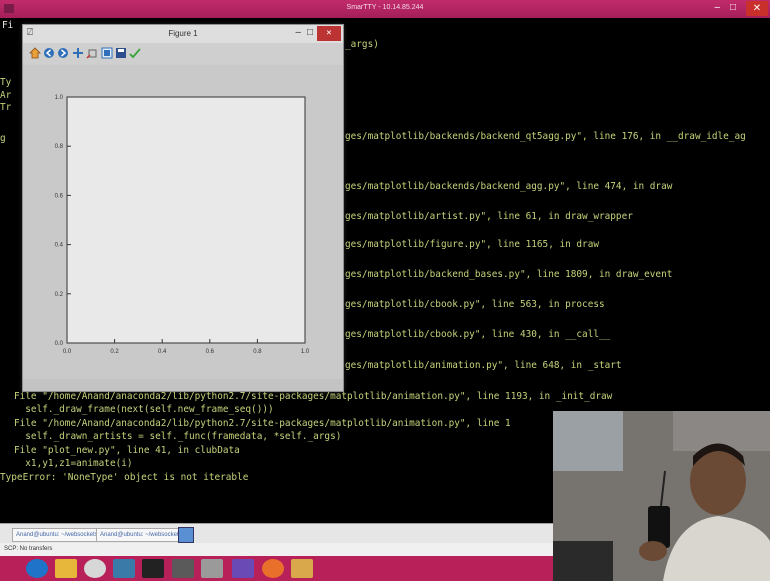 Image resolution: width=770 pixels, height=581 pixels. What do you see at coordinates (717, 7) in the screenshot?
I see `minimize-button: –` at bounding box center [717, 7].